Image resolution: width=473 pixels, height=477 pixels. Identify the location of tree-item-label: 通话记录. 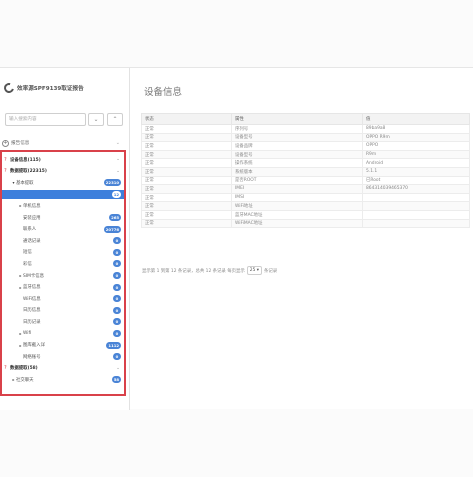
(32, 241).